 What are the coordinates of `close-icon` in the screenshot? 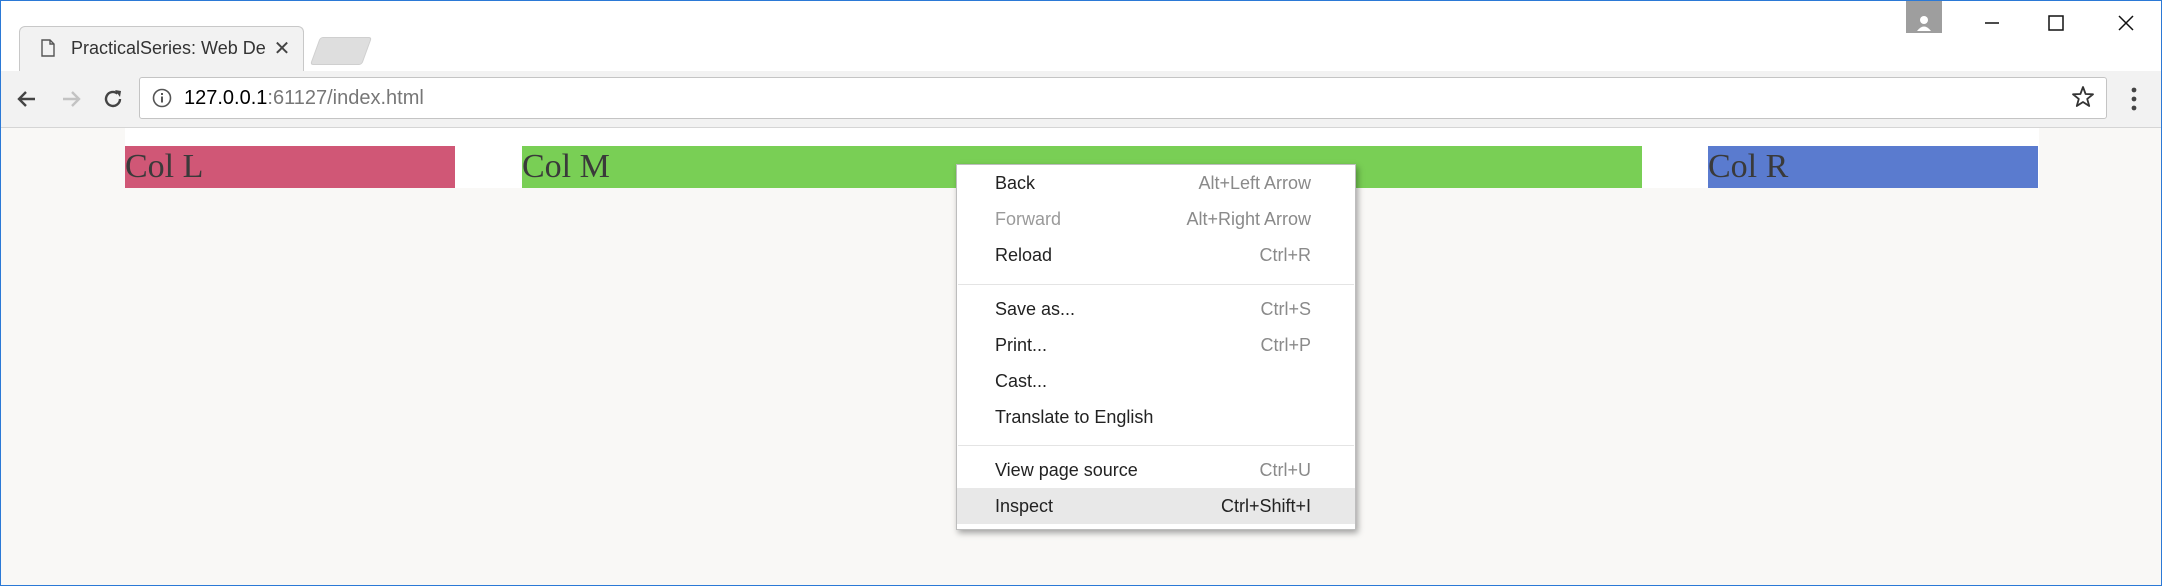 It's located at (2126, 23).